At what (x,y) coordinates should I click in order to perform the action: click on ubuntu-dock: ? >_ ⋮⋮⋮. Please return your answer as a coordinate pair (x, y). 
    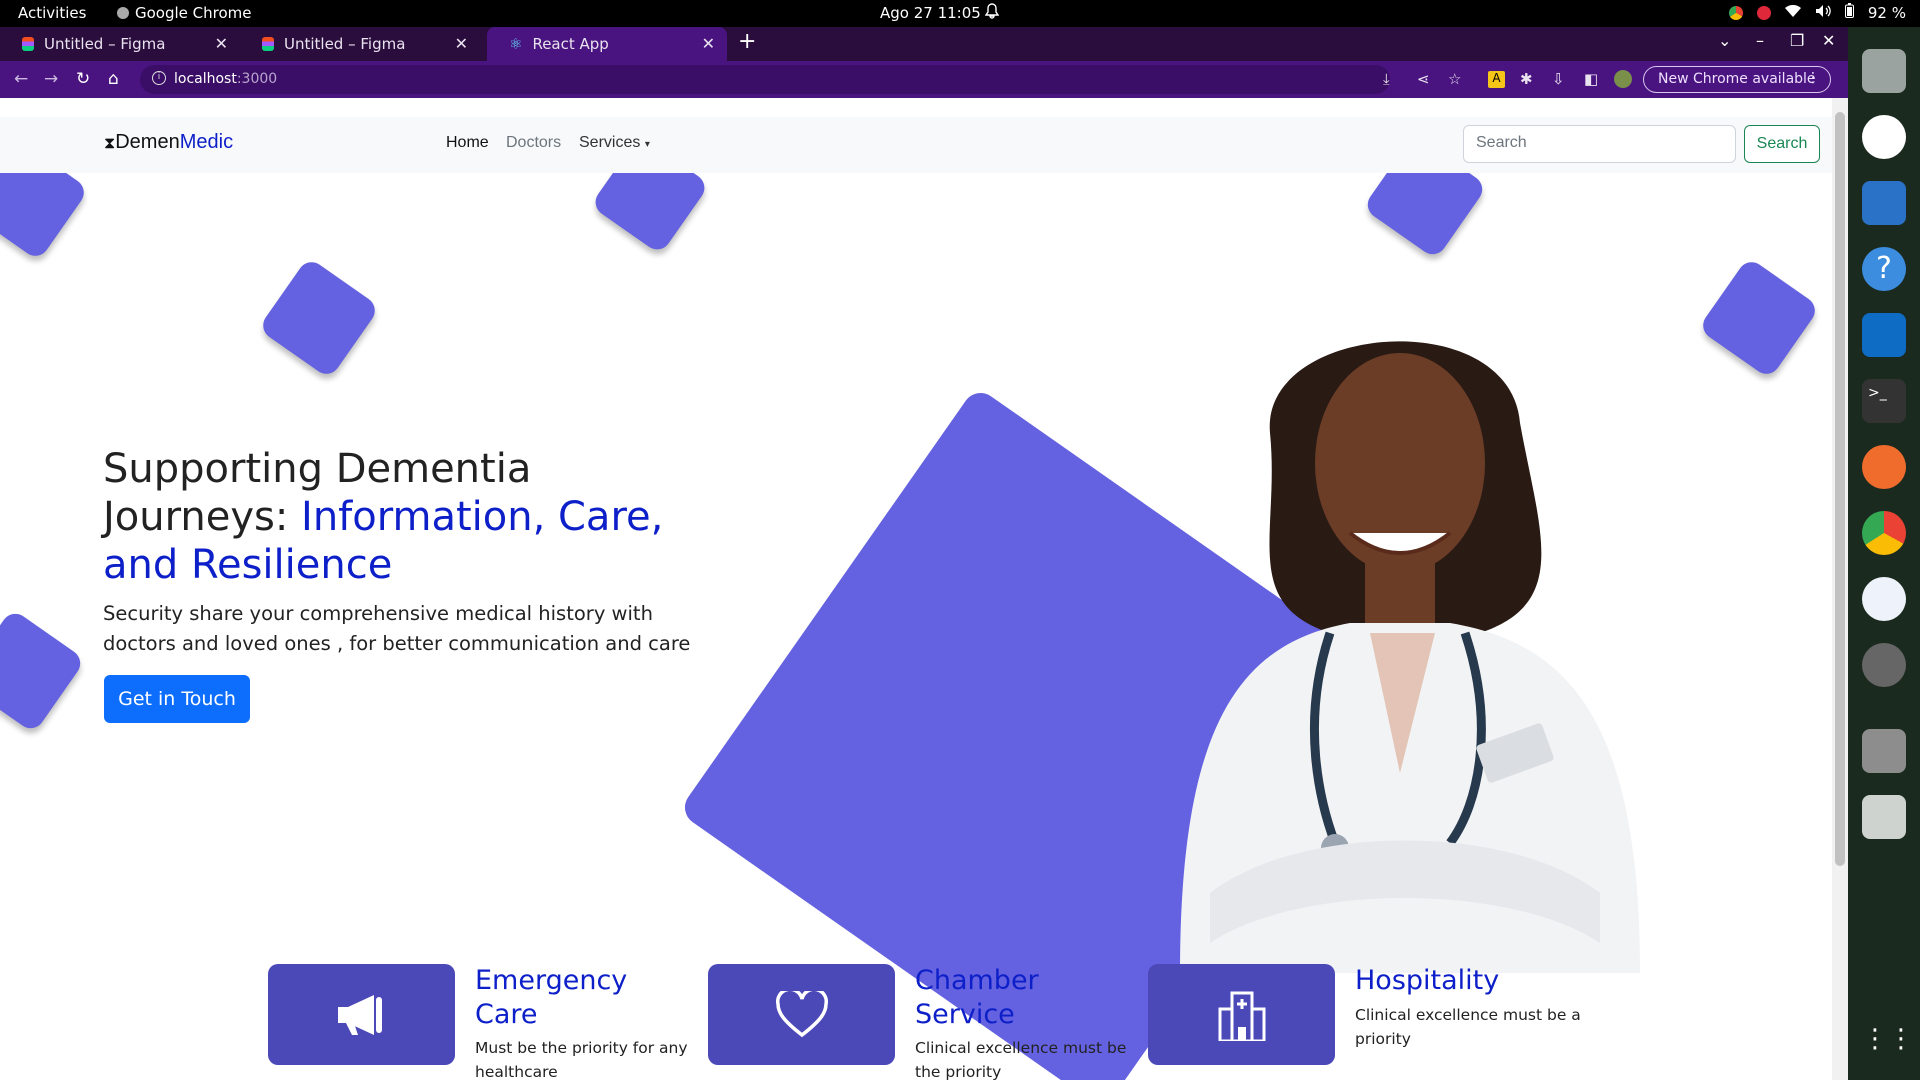
    Looking at the image, I should click on (1884, 553).